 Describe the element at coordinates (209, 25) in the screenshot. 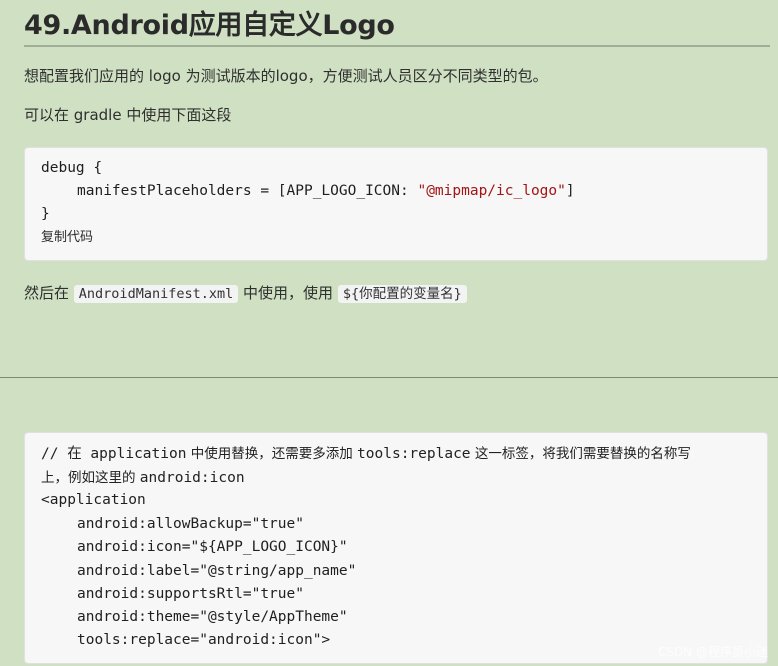

I see `page-title: 49.Android应用自定义Logo` at that location.